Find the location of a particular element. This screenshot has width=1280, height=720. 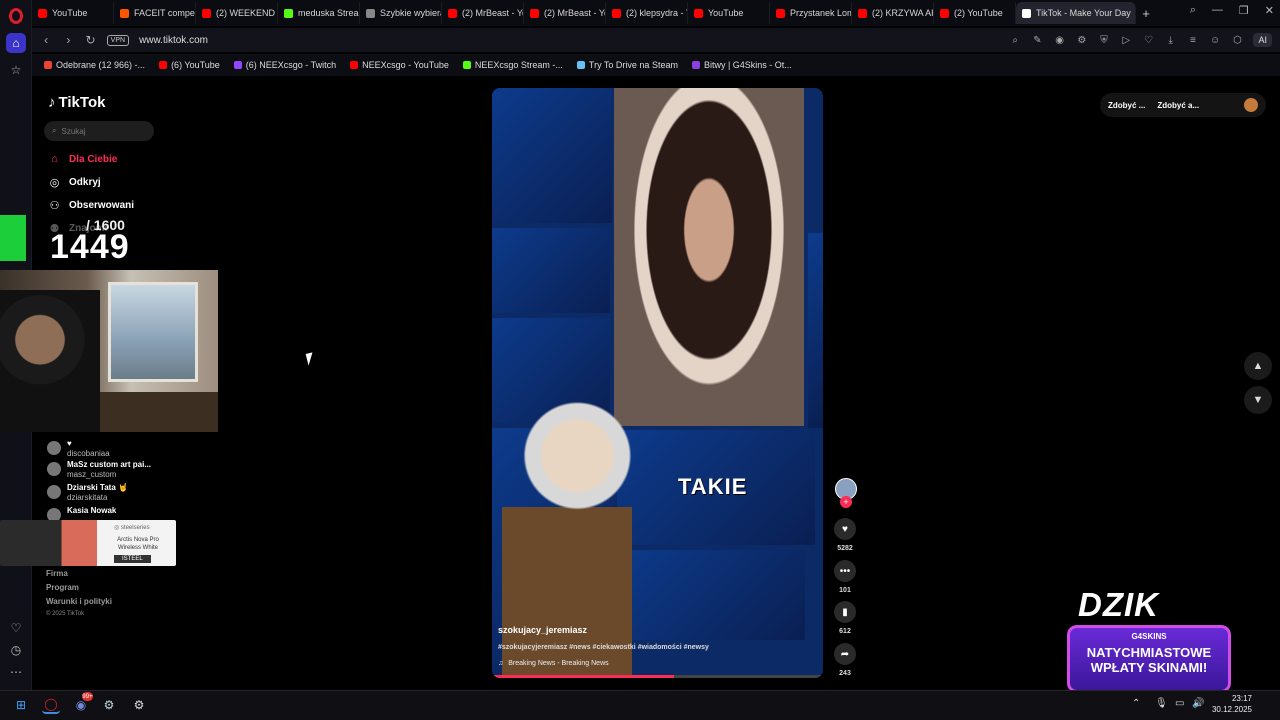

chevron-up-icon: ▲ is located at coordinates (1258, 366).